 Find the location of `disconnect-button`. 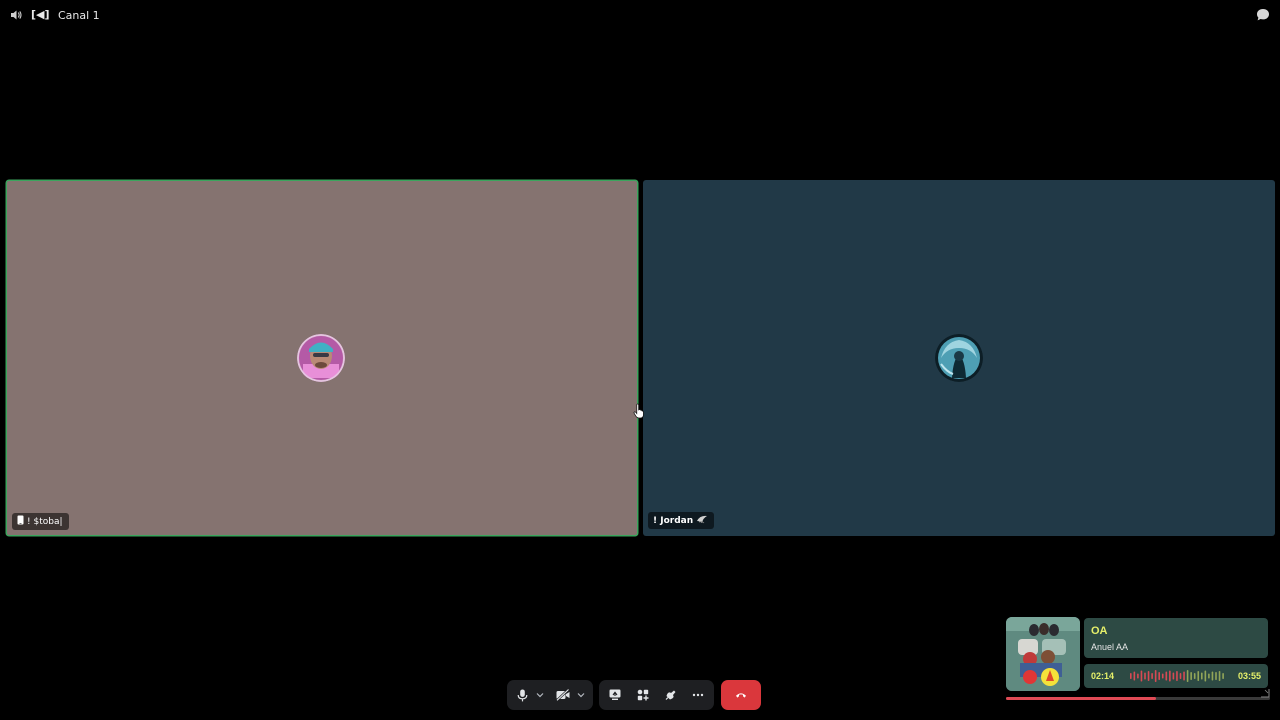

disconnect-button is located at coordinates (741, 695).